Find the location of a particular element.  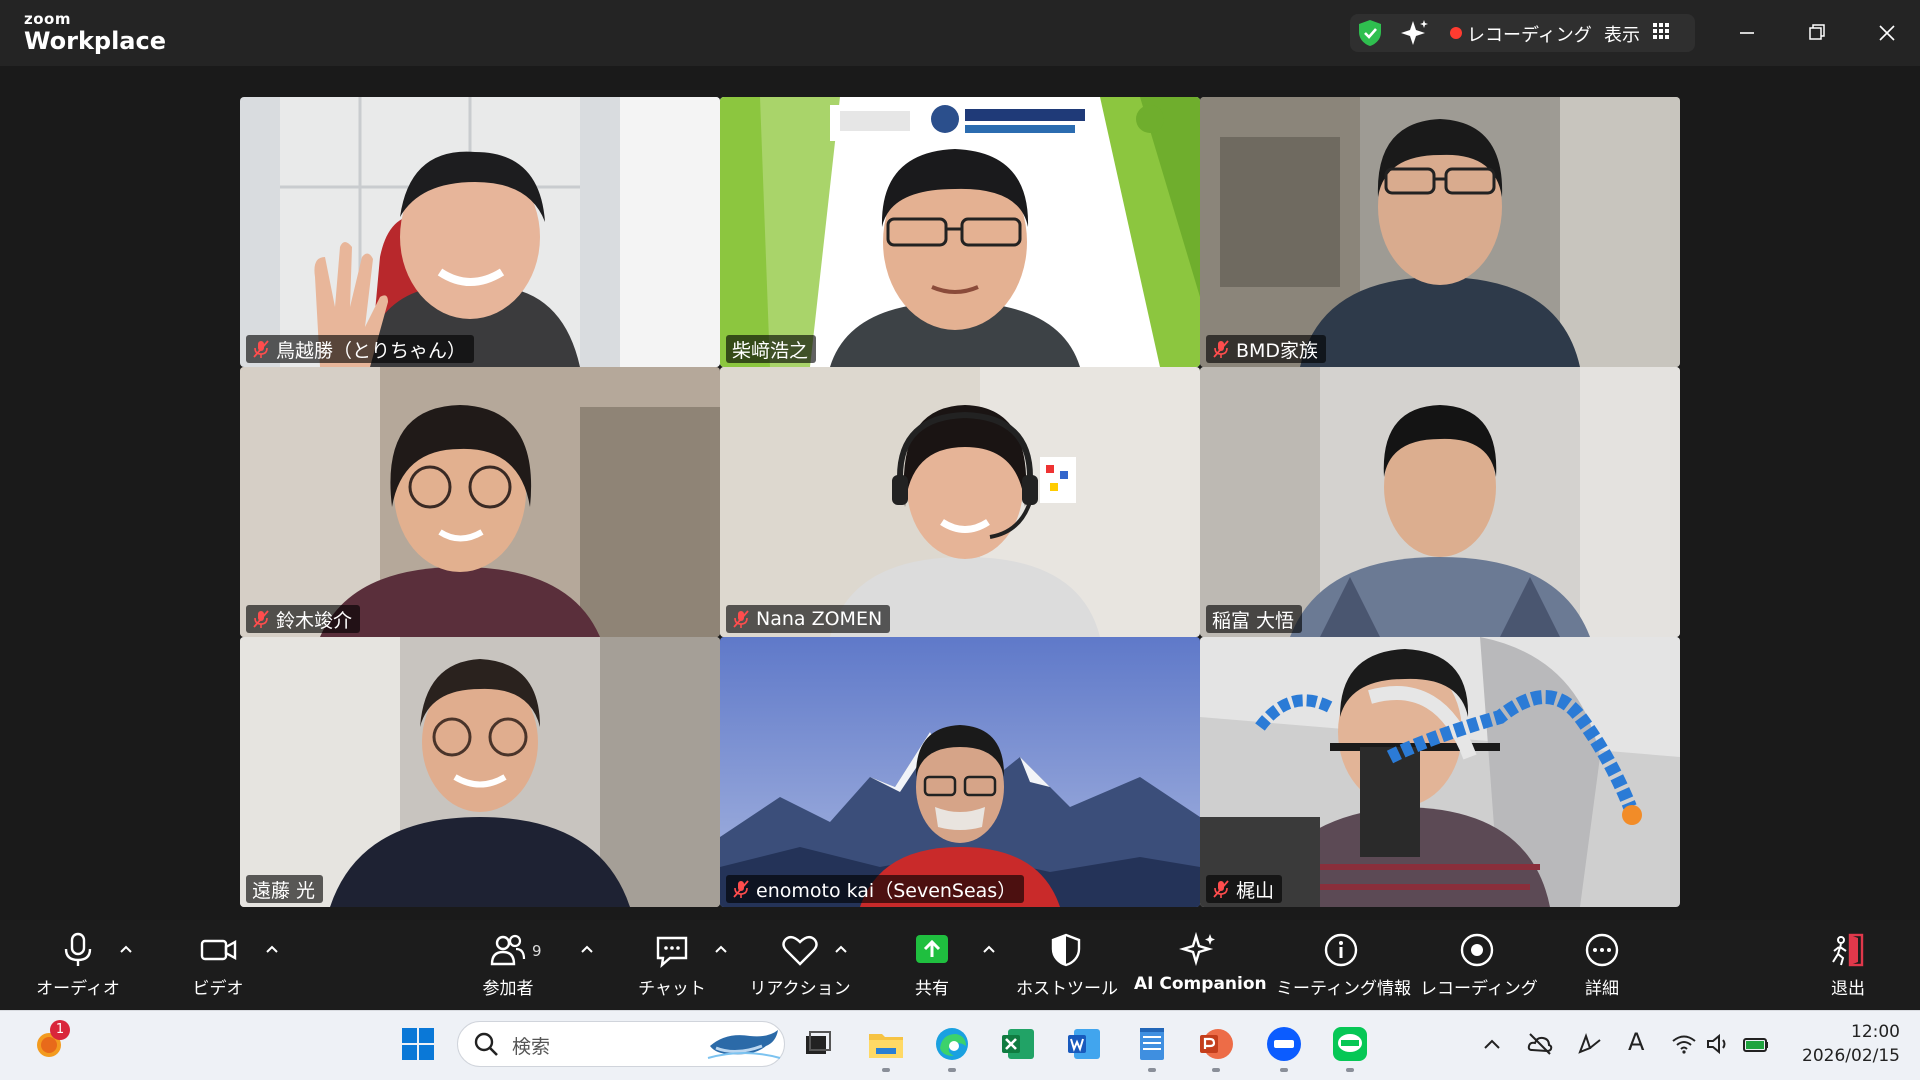

video-tile-active-speaker: 柴﨑浩之 is located at coordinates (960, 232).